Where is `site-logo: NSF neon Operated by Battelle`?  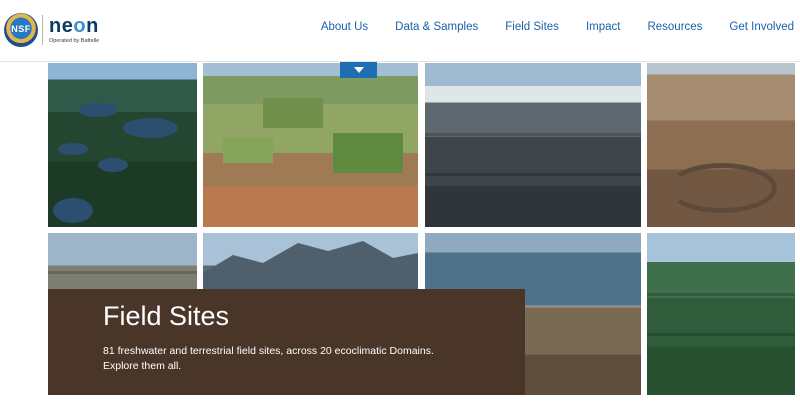
site-logo: NSF neon Operated by Battelle is located at coordinates (51, 30).